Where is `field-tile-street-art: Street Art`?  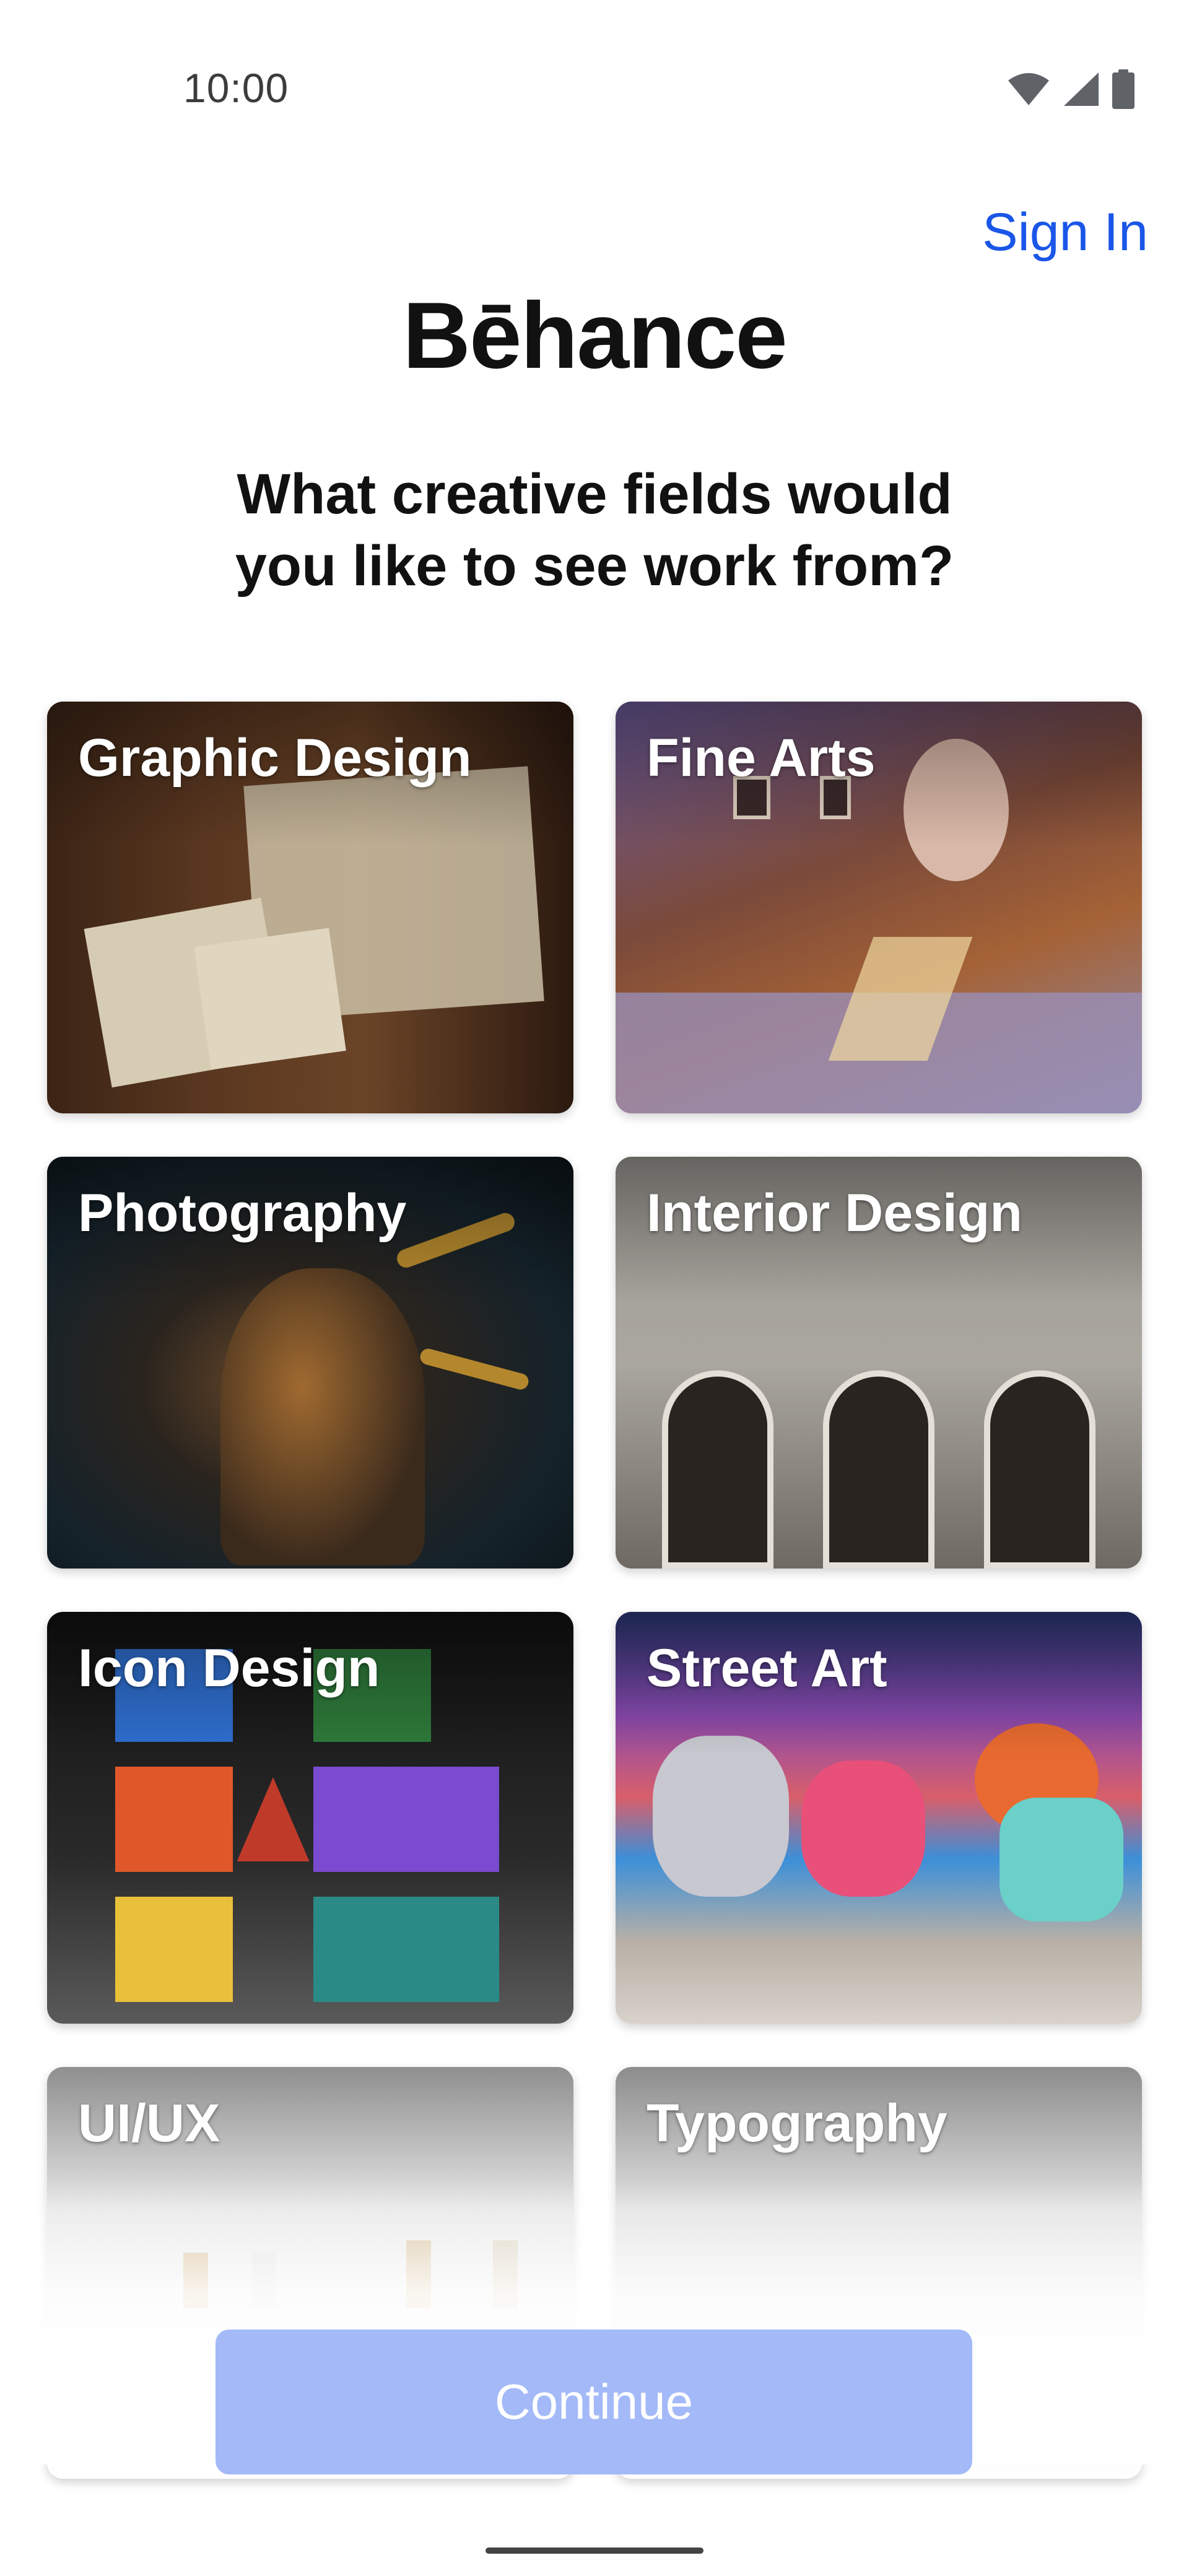
field-tile-street-art: Street Art is located at coordinates (879, 1818).